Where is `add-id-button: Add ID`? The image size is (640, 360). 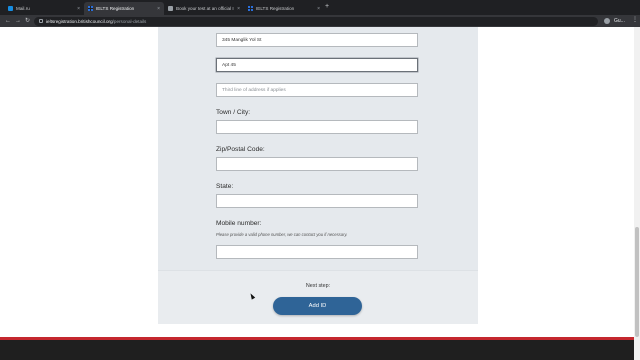
add-id-button: Add ID is located at coordinates (317, 306).